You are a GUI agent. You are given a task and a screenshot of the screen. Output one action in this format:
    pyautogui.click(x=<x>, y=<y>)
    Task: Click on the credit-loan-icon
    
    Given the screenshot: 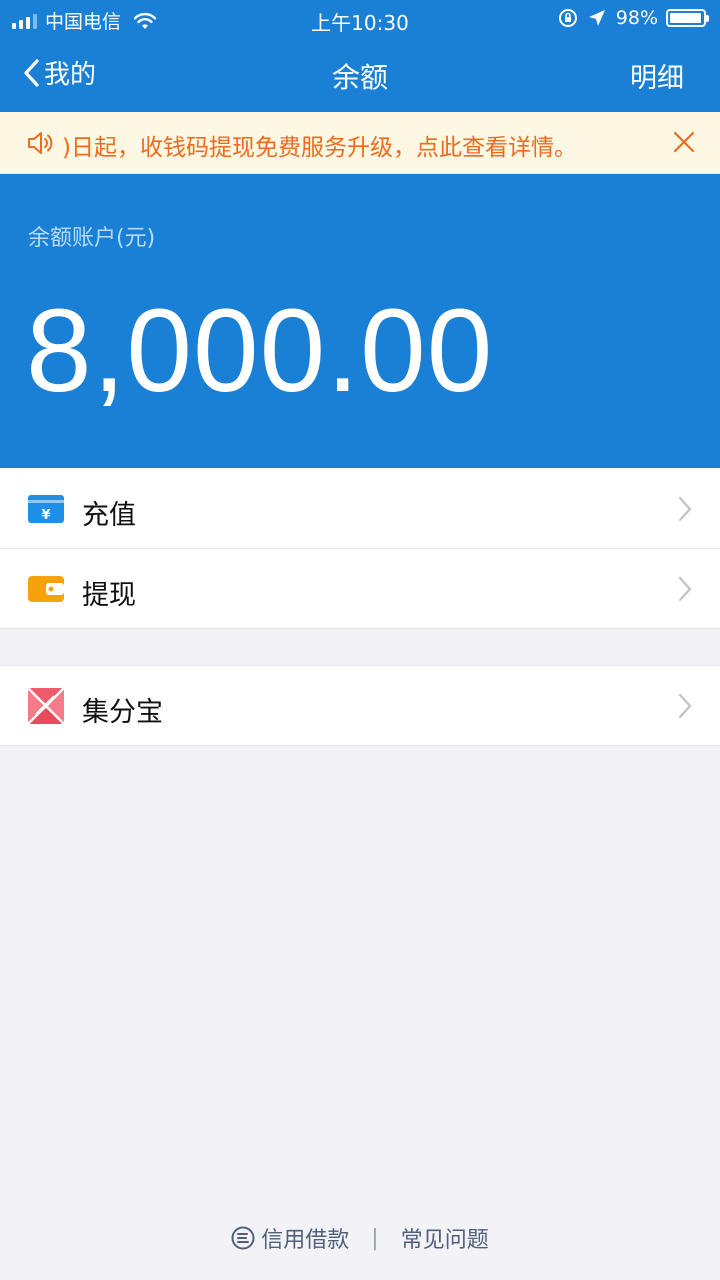 What is the action you would take?
    pyautogui.click(x=243, y=1238)
    